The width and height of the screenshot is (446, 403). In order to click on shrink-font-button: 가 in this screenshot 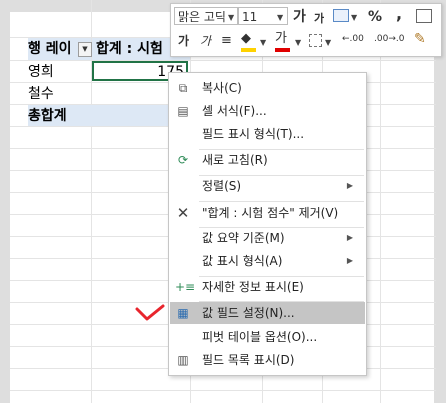, I will do `click(319, 19)`.